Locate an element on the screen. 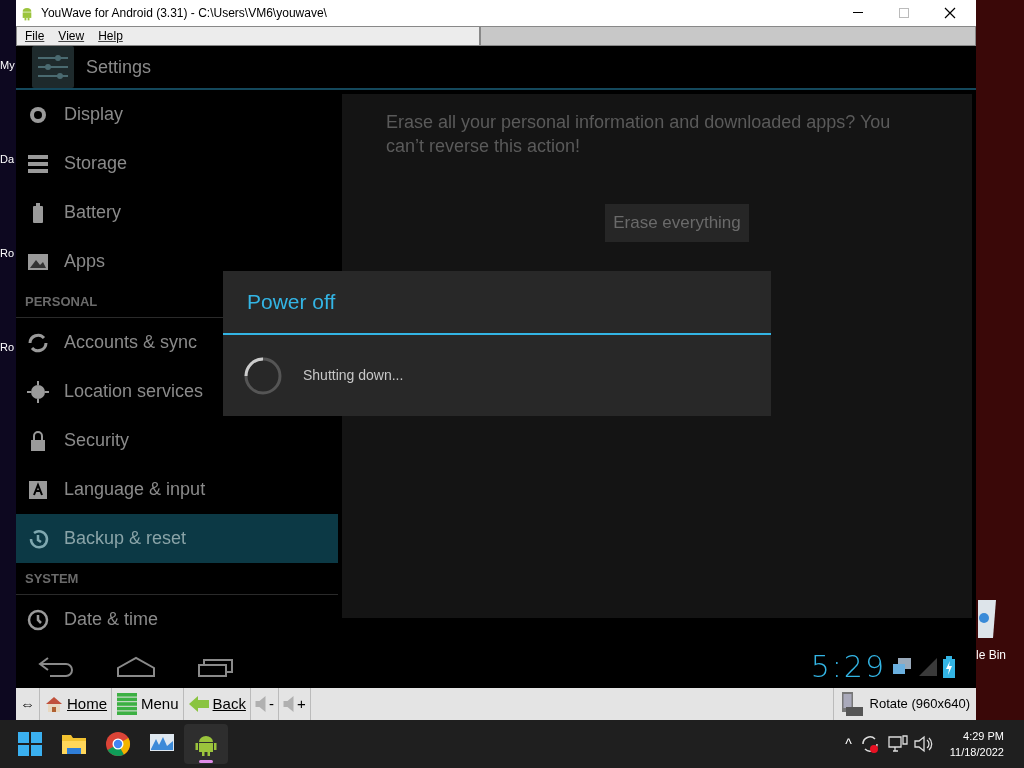  settings-item: Apps is located at coordinates (177, 261).